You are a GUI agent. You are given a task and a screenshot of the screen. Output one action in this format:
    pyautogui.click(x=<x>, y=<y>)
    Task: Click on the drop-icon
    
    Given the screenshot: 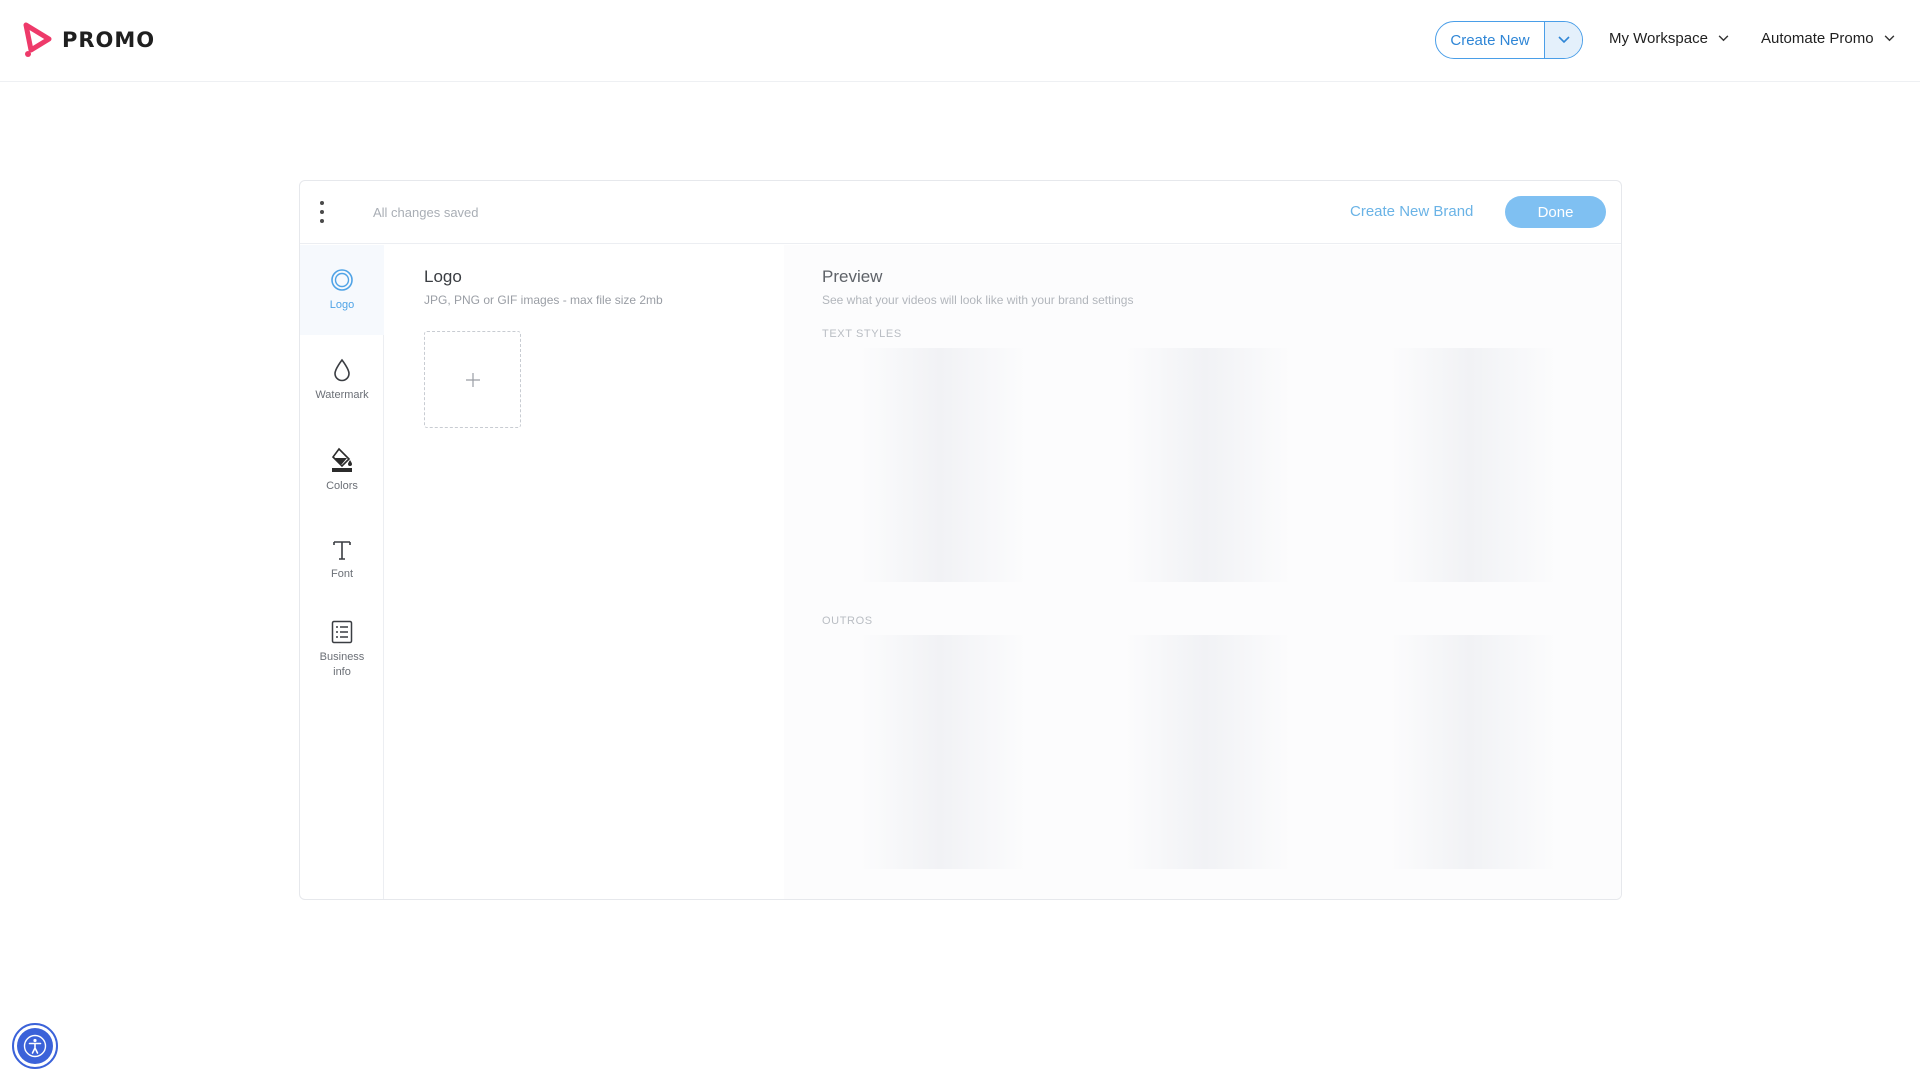 What is the action you would take?
    pyautogui.click(x=342, y=369)
    